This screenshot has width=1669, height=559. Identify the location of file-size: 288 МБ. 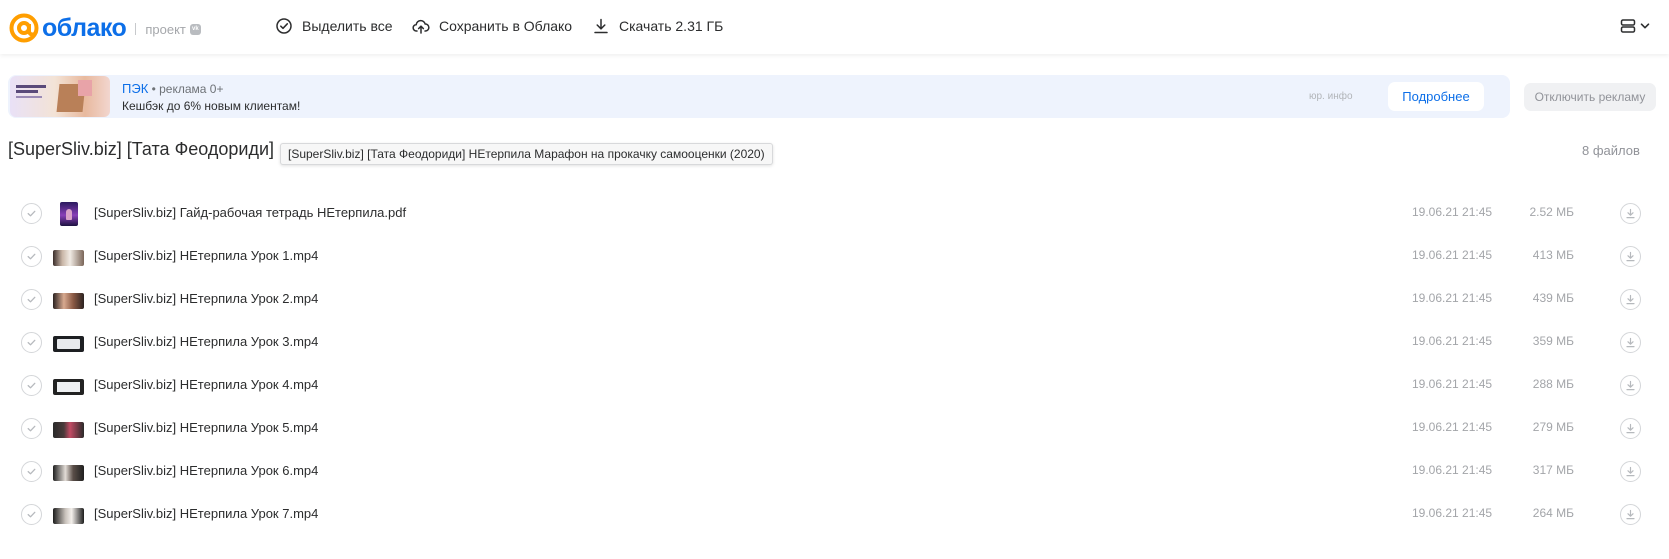
(1553, 384).